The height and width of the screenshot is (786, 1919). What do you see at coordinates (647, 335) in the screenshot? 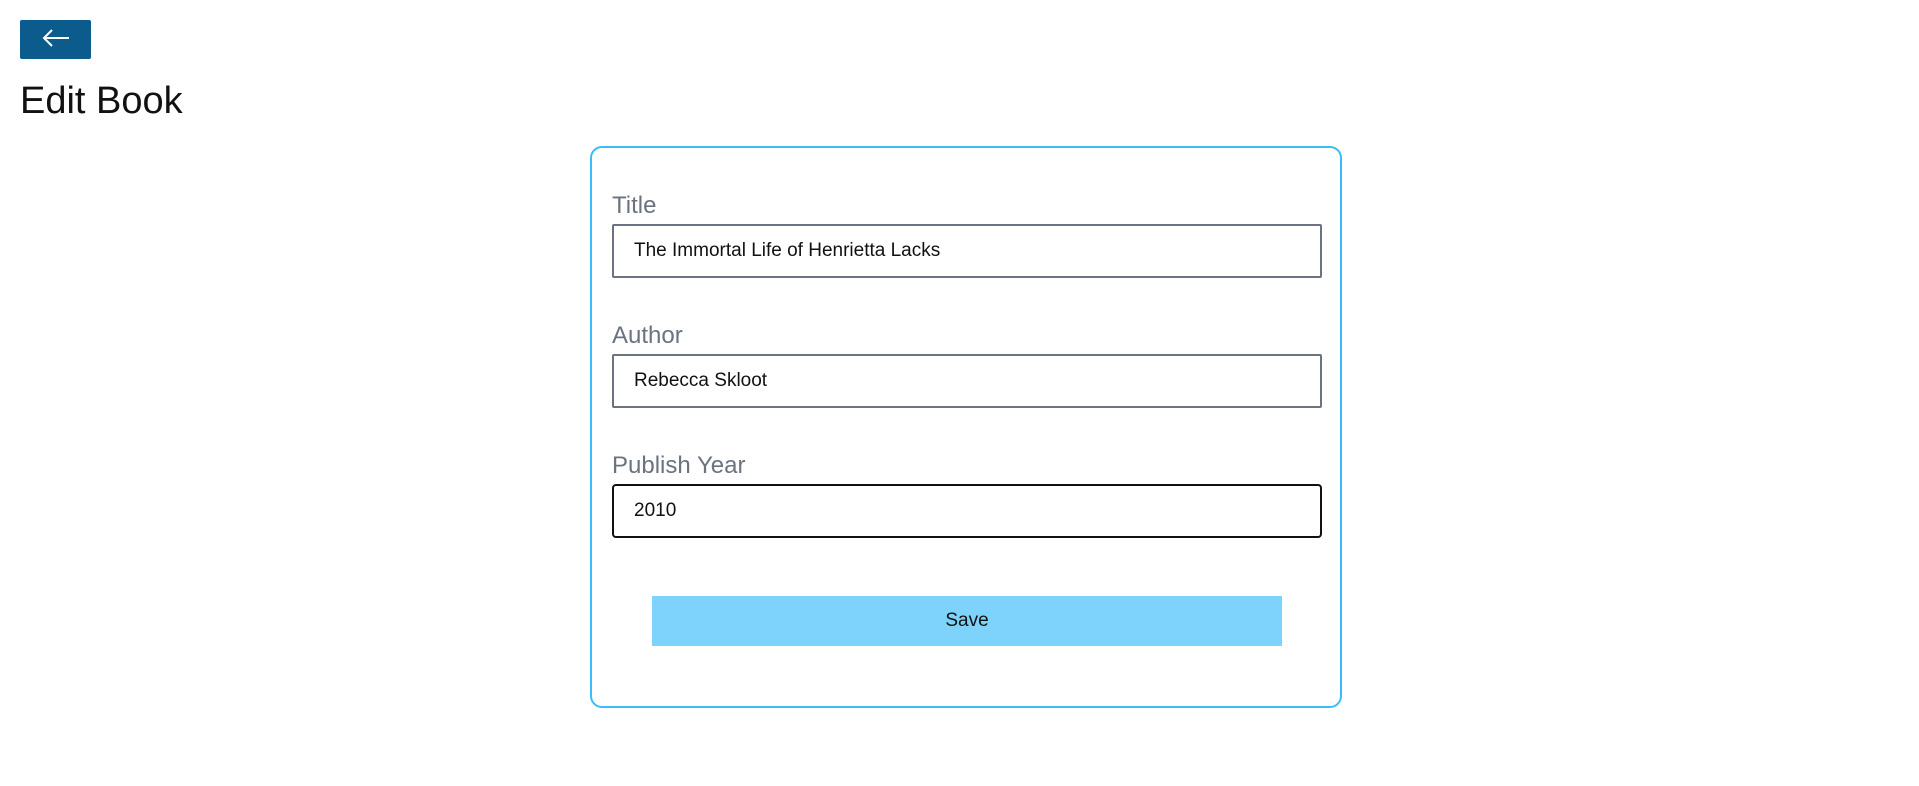
I see `author-label: Author` at bounding box center [647, 335].